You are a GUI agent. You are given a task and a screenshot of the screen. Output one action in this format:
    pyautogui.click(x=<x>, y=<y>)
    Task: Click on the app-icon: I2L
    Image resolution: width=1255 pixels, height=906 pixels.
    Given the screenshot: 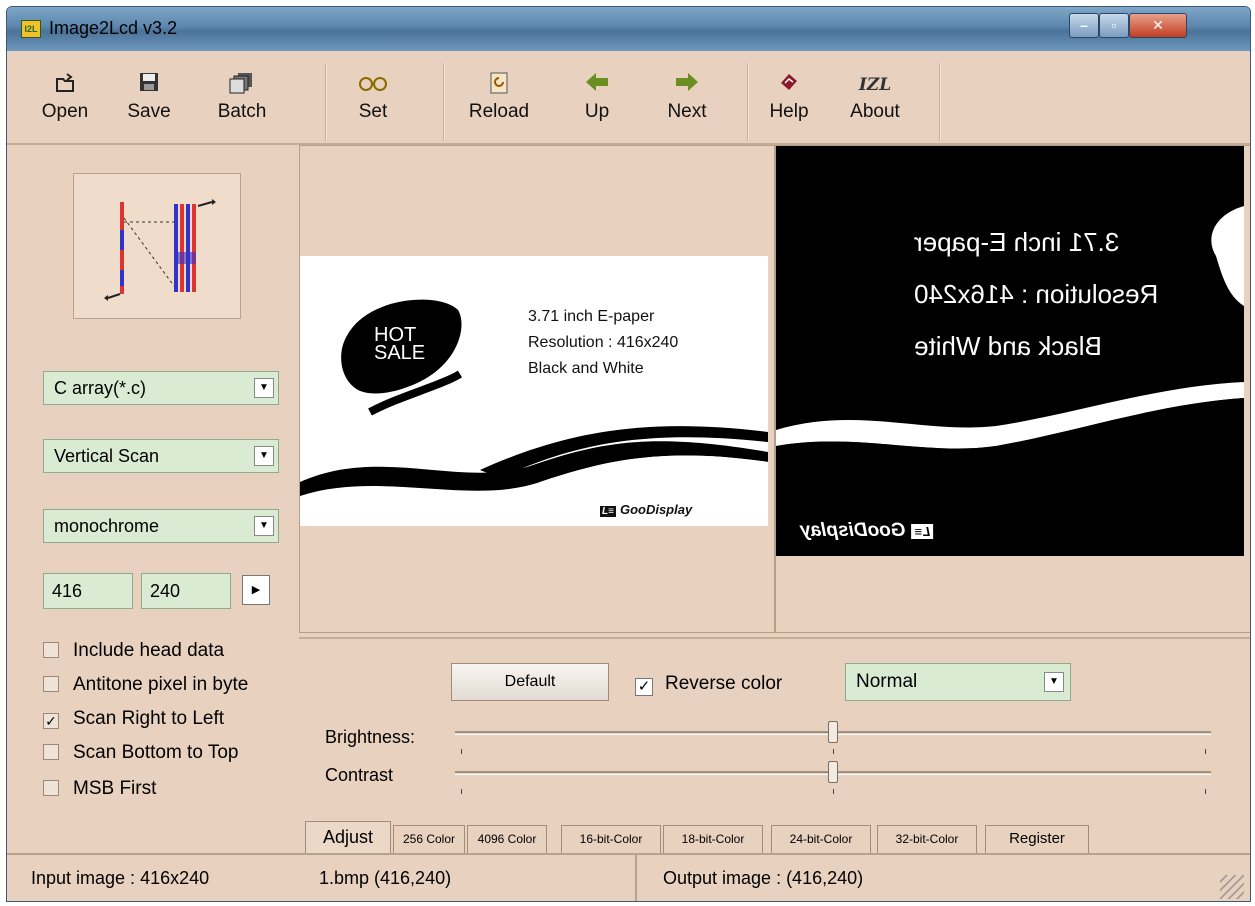 What is the action you would take?
    pyautogui.click(x=31, y=29)
    